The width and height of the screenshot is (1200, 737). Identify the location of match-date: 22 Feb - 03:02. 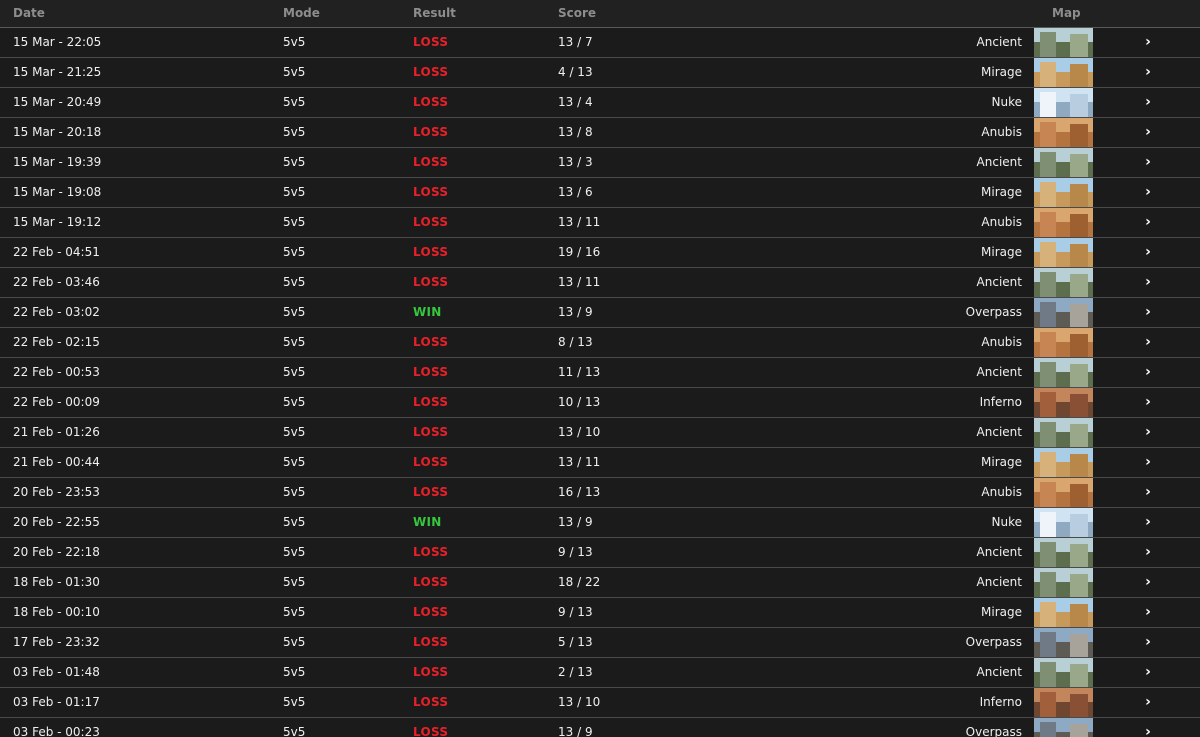
(56, 312).